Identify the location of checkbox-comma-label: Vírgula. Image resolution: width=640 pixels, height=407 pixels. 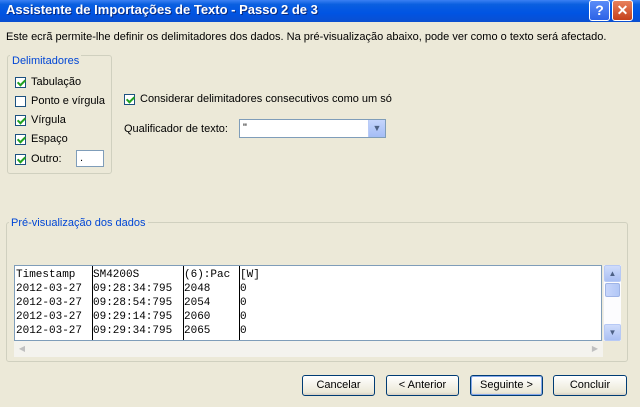
(48, 120).